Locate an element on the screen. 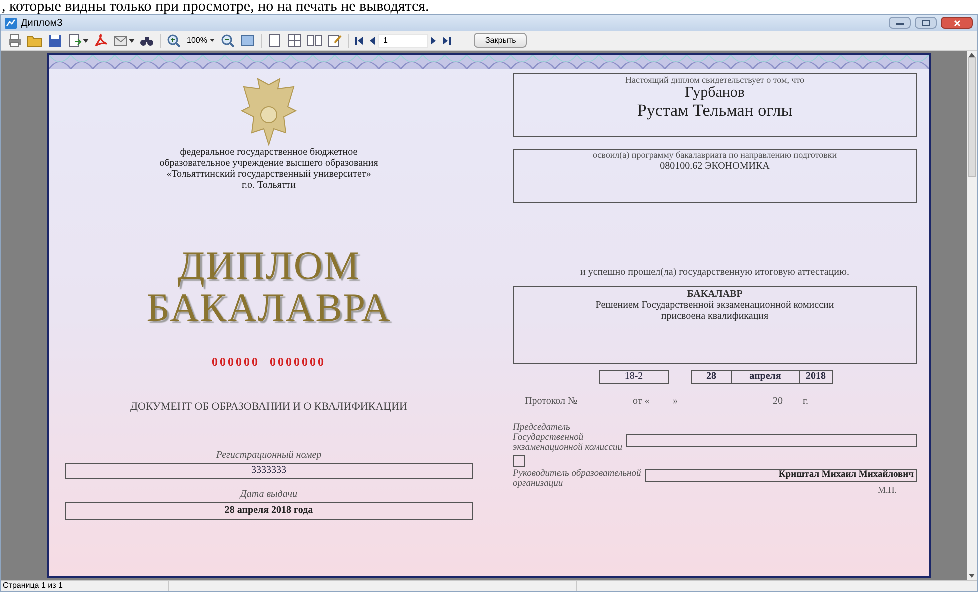  qualification-text: Решением Государственной экзаменационной комиссии is located at coordinates (715, 305).